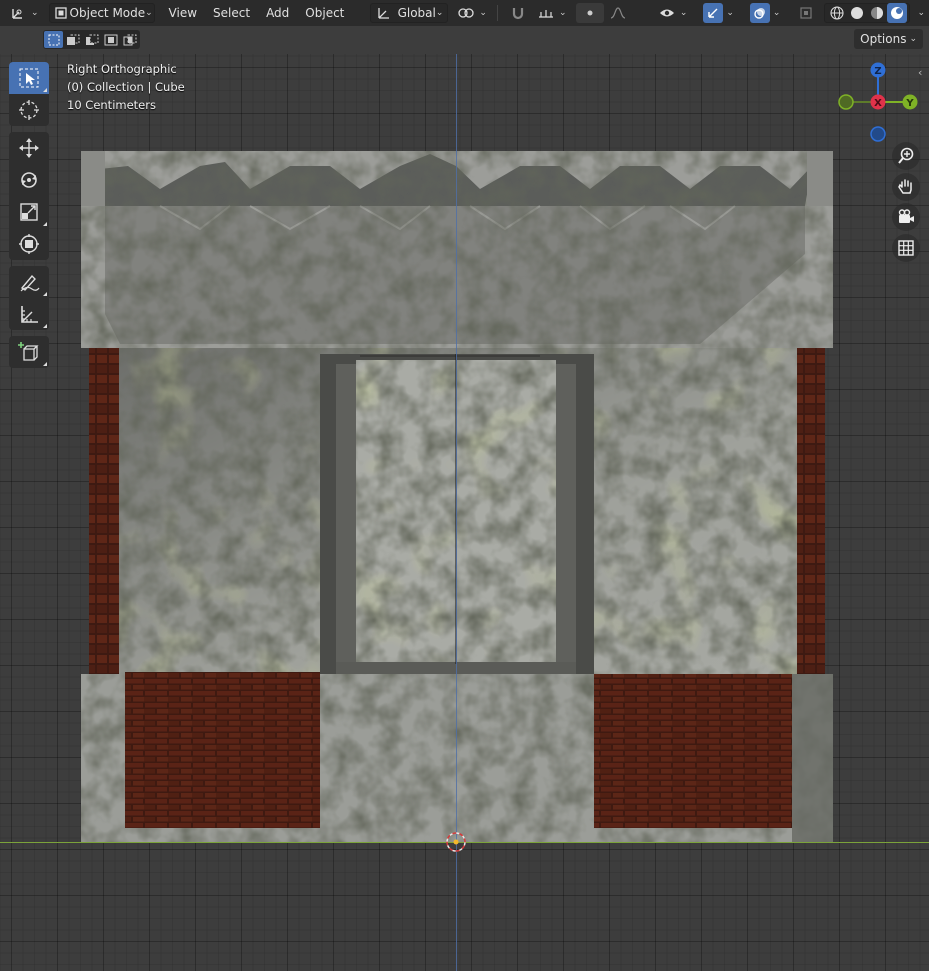  What do you see at coordinates (883, 39) in the screenshot?
I see `options-label: Options` at bounding box center [883, 39].